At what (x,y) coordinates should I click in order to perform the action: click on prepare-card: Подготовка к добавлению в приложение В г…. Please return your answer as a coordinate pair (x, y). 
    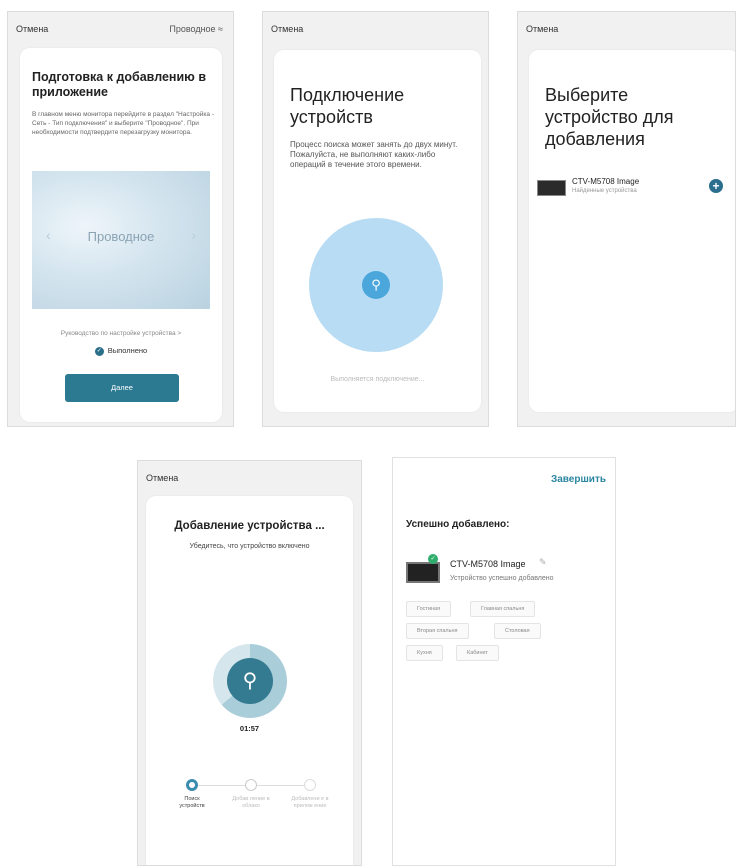
    Looking at the image, I should click on (121, 235).